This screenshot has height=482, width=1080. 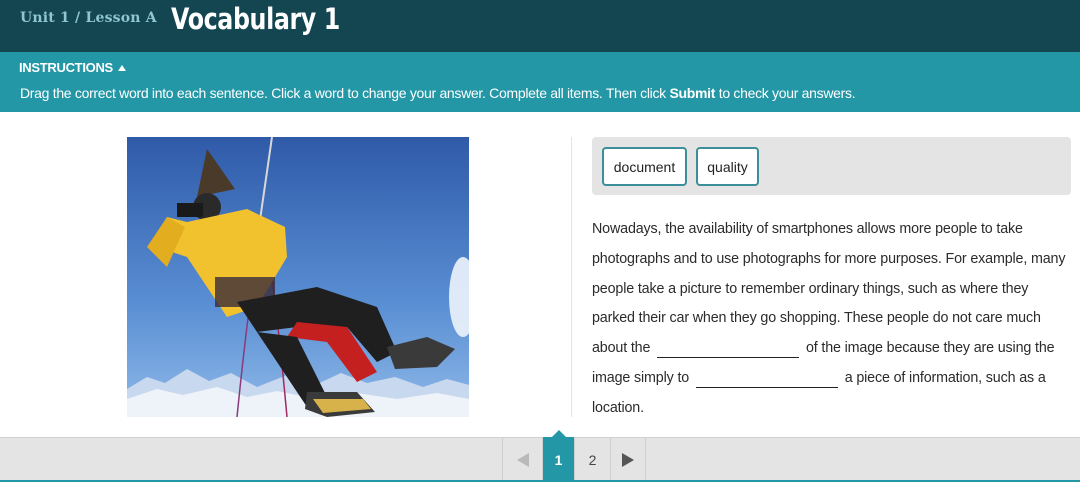 I want to click on word-bank: document quality, so click(x=831, y=166).